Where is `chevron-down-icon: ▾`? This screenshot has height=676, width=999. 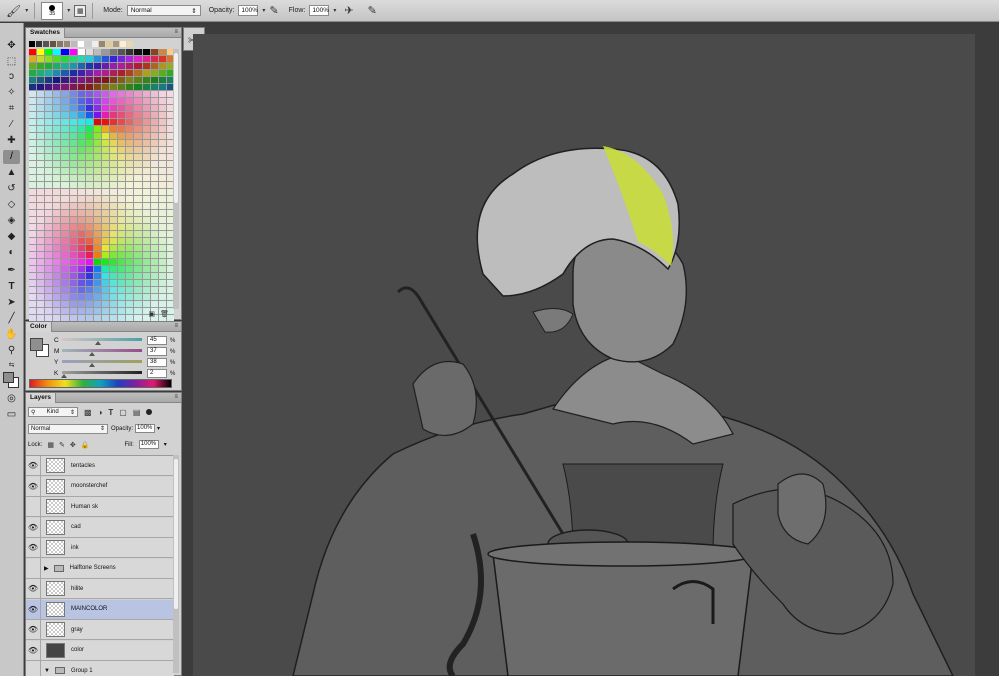 chevron-down-icon: ▾ is located at coordinates (68, 10).